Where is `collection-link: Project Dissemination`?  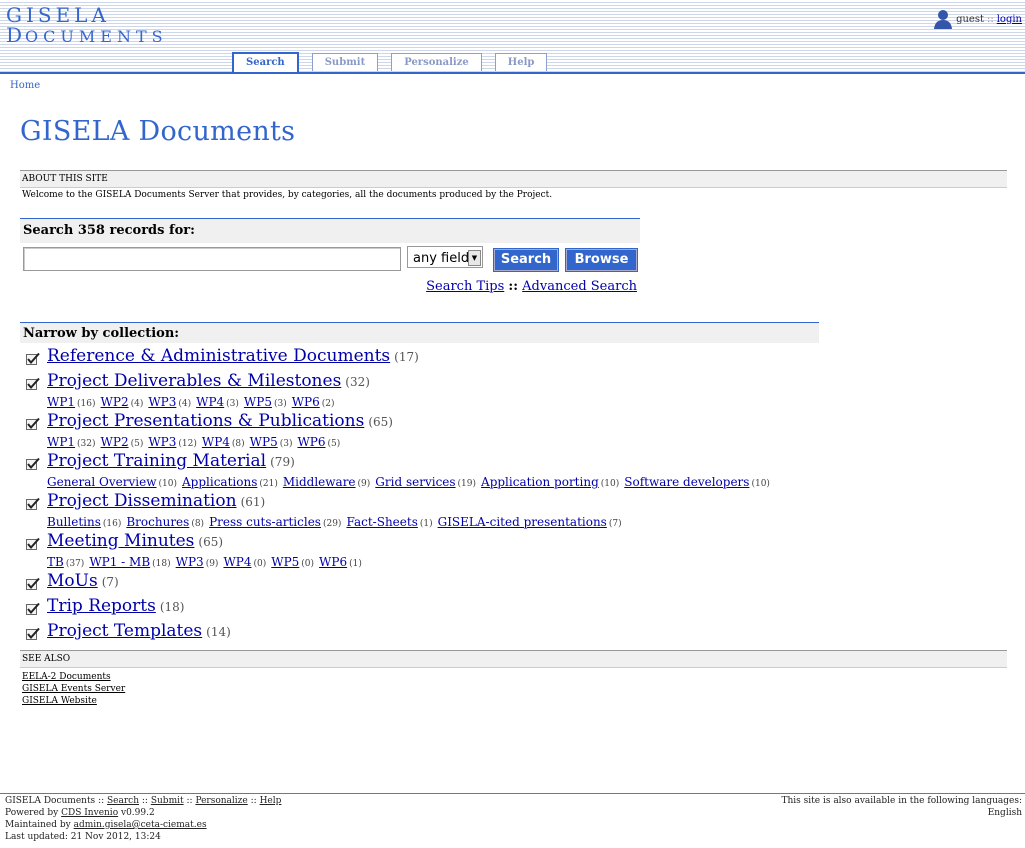
collection-link: Project Dissemination is located at coordinates (142, 501).